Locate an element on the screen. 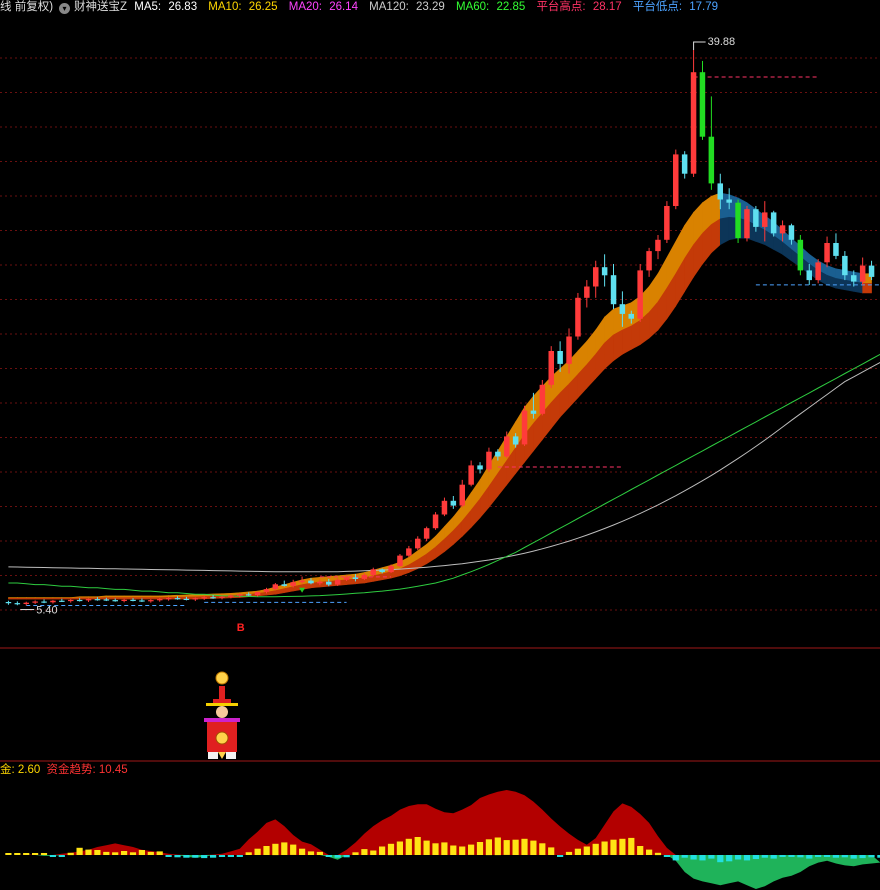 This screenshot has width=880, height=890. panel-separators is located at coordinates (440, 704).